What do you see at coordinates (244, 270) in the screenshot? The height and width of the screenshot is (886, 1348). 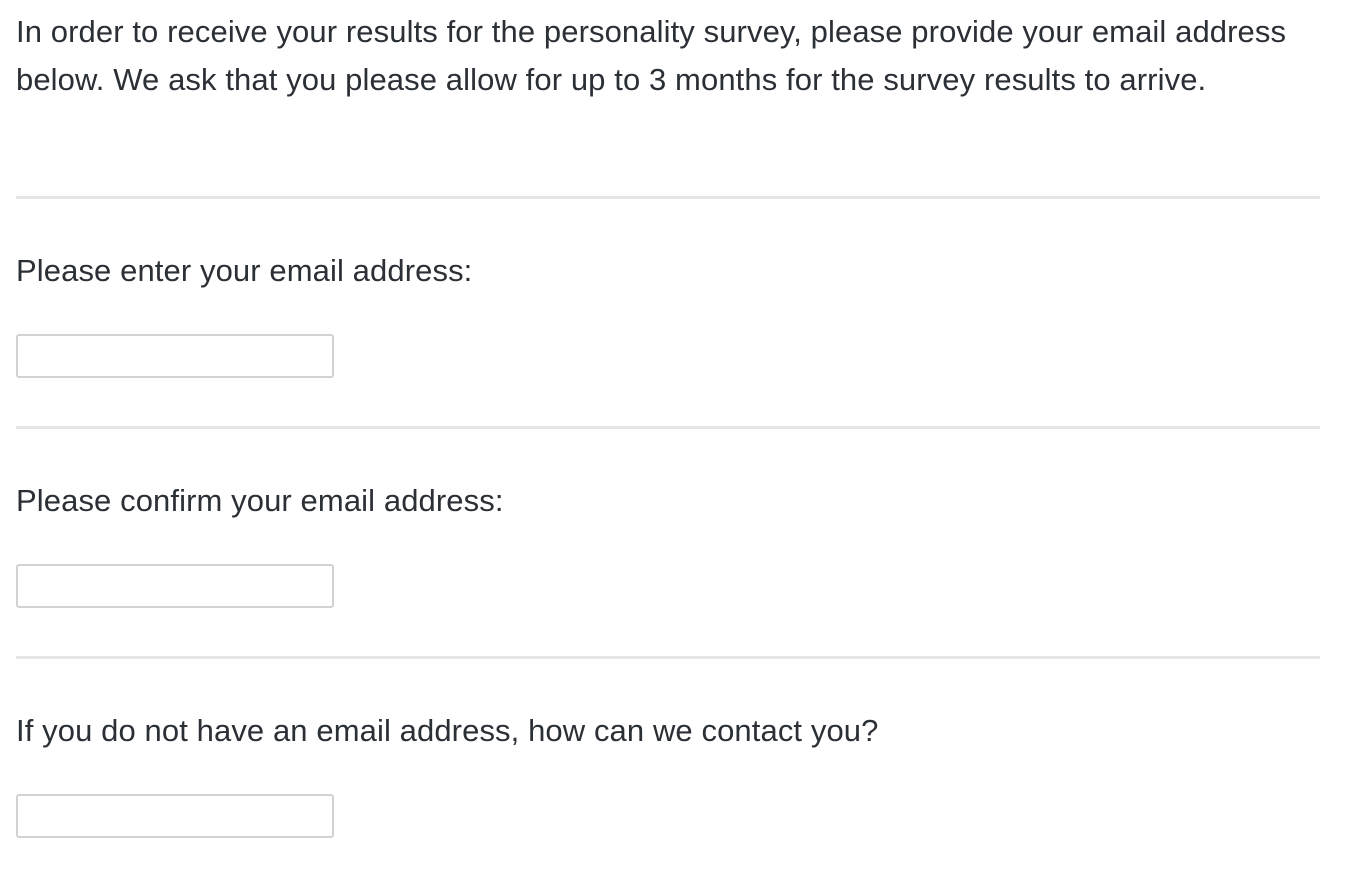 I see `email-question-label: Please enter your email address:` at bounding box center [244, 270].